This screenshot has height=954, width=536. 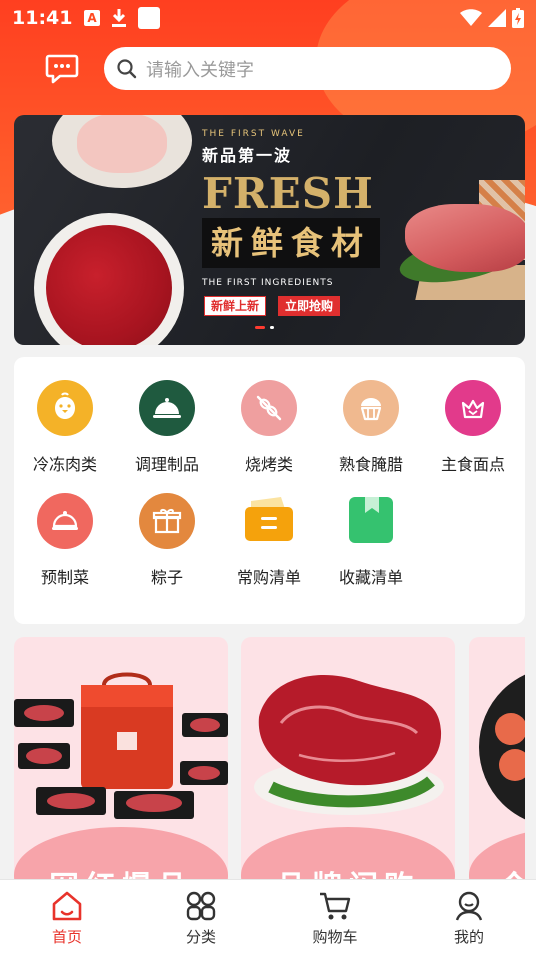 What do you see at coordinates (268, 18) in the screenshot?
I see `status-bar: 11:41 A` at bounding box center [268, 18].